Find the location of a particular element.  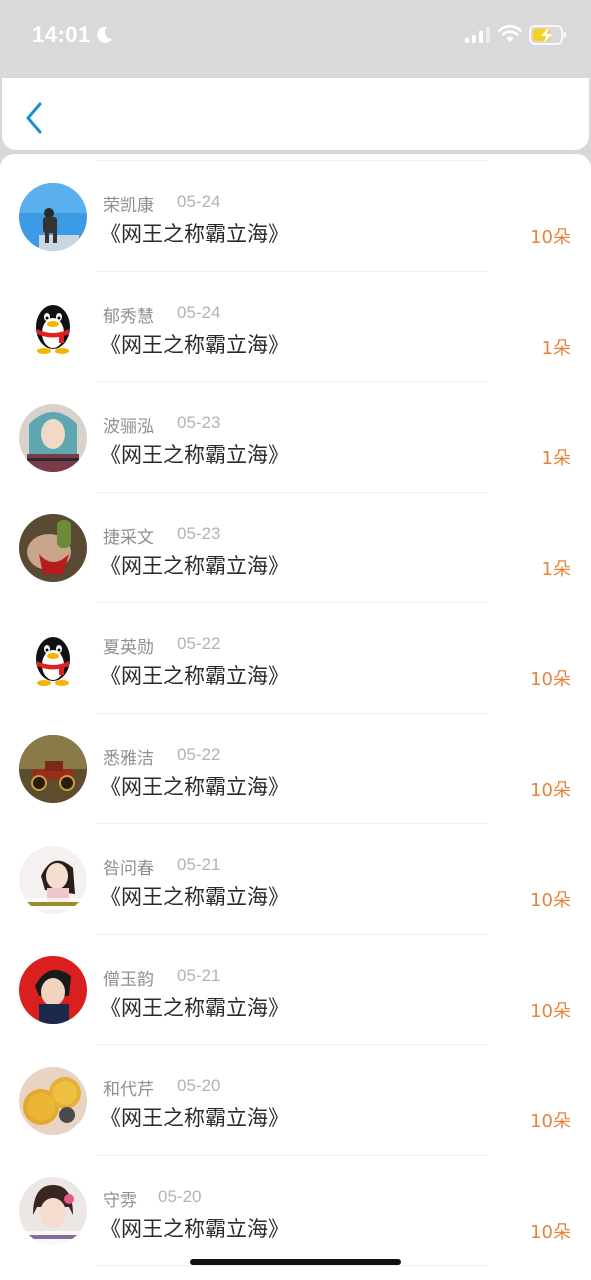

list-item: 守雰 05-20 《网王之称霸立海》 10朵 is located at coordinates (295, 1210).